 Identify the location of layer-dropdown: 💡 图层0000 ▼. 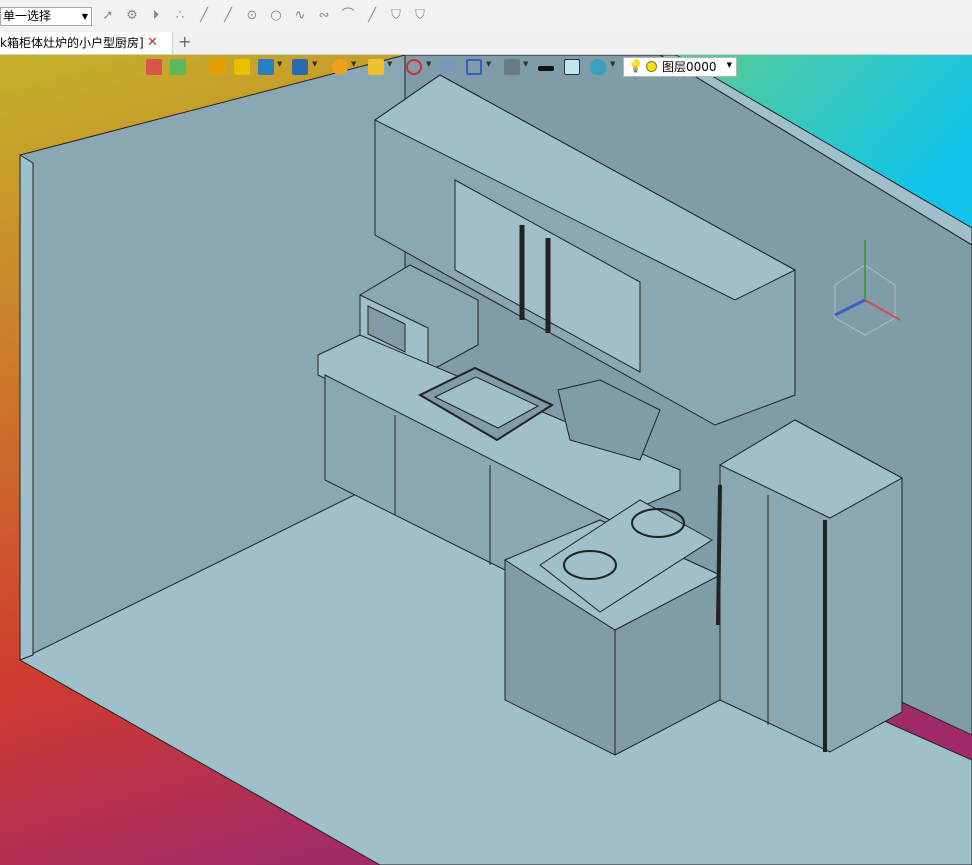
(680, 67).